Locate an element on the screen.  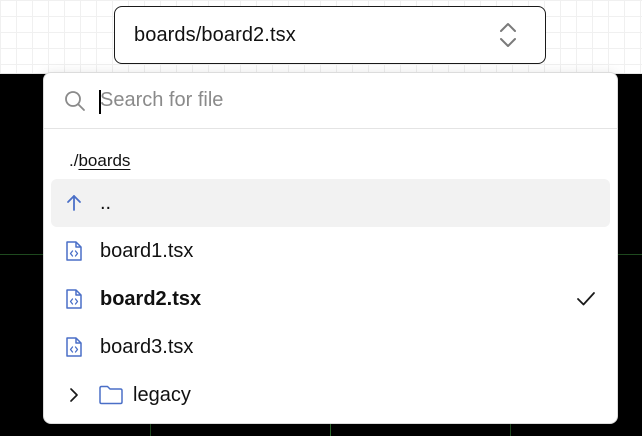
list-item-board1: board1.tsx is located at coordinates (330, 251).